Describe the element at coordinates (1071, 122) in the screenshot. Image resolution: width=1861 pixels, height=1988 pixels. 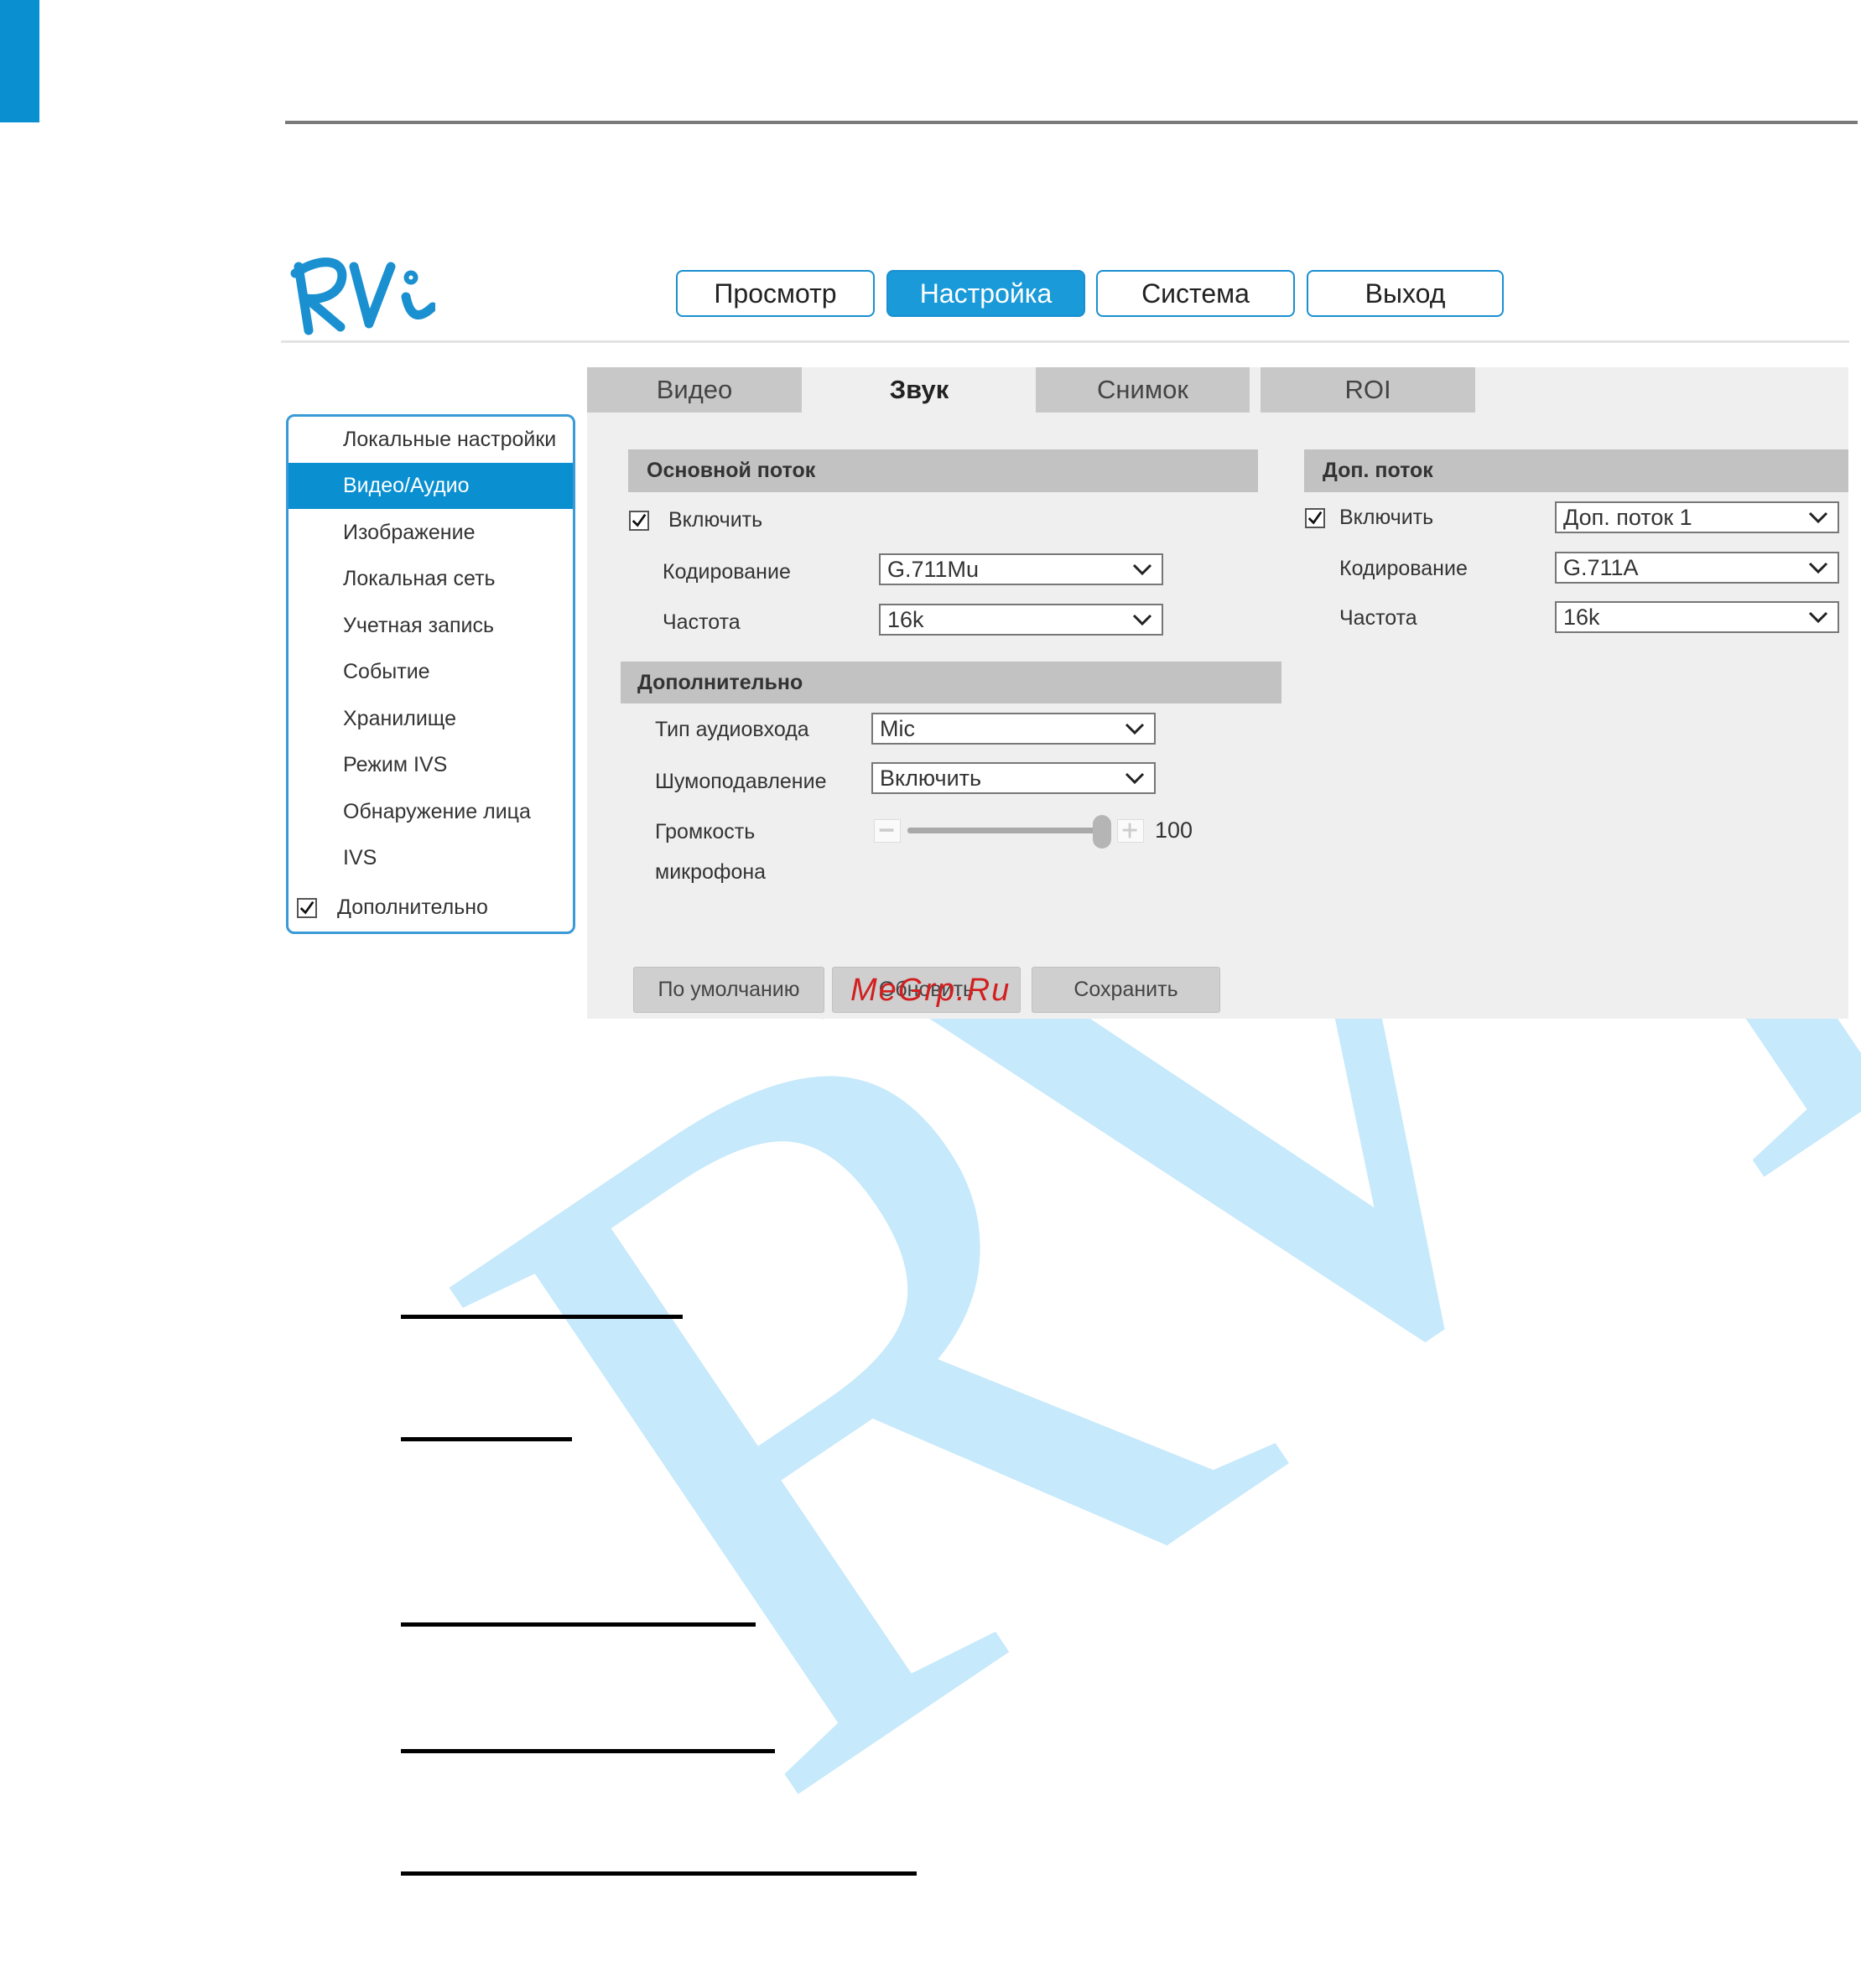
I see `page-header-rule` at that location.